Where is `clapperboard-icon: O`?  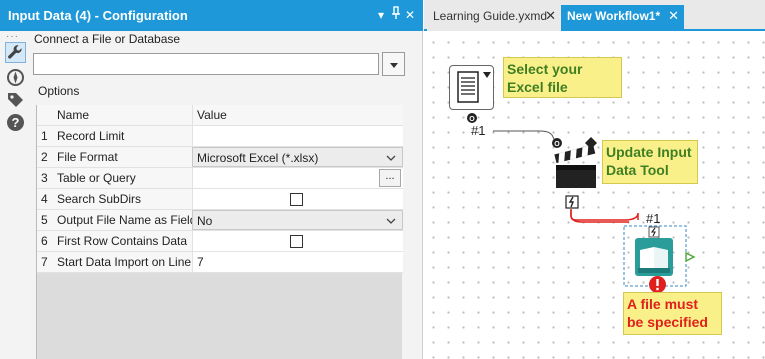
clapperboard-icon: O is located at coordinates (577, 165).